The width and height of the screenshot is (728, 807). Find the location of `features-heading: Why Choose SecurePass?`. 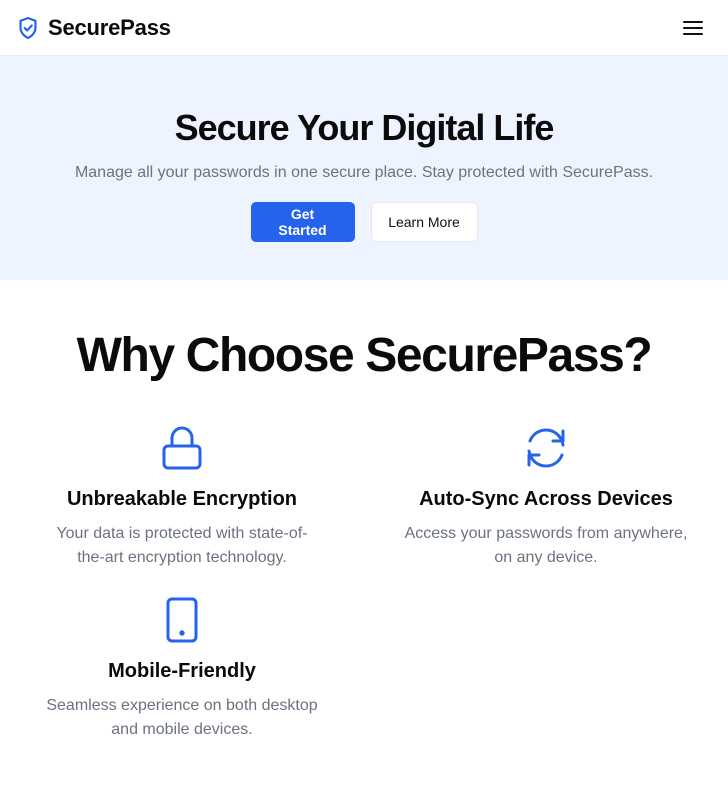

features-heading: Why Choose SecurePass? is located at coordinates (364, 355).